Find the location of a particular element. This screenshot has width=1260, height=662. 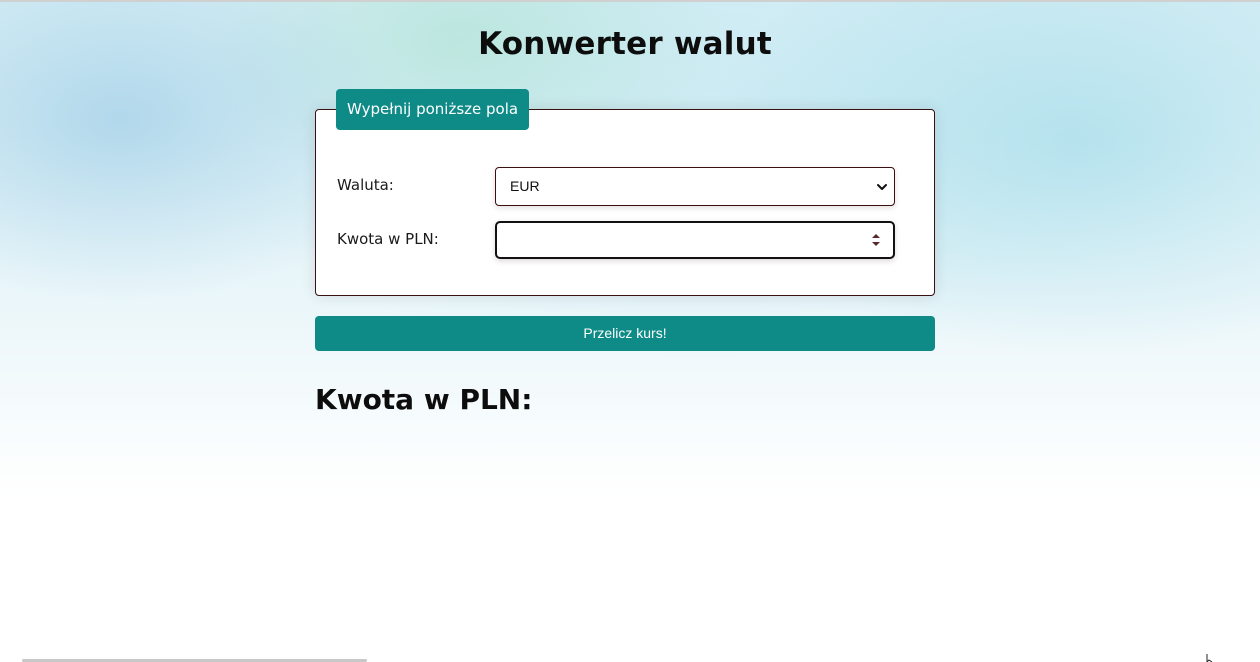

amount-label: Kwota w PLN: is located at coordinates (388, 239).